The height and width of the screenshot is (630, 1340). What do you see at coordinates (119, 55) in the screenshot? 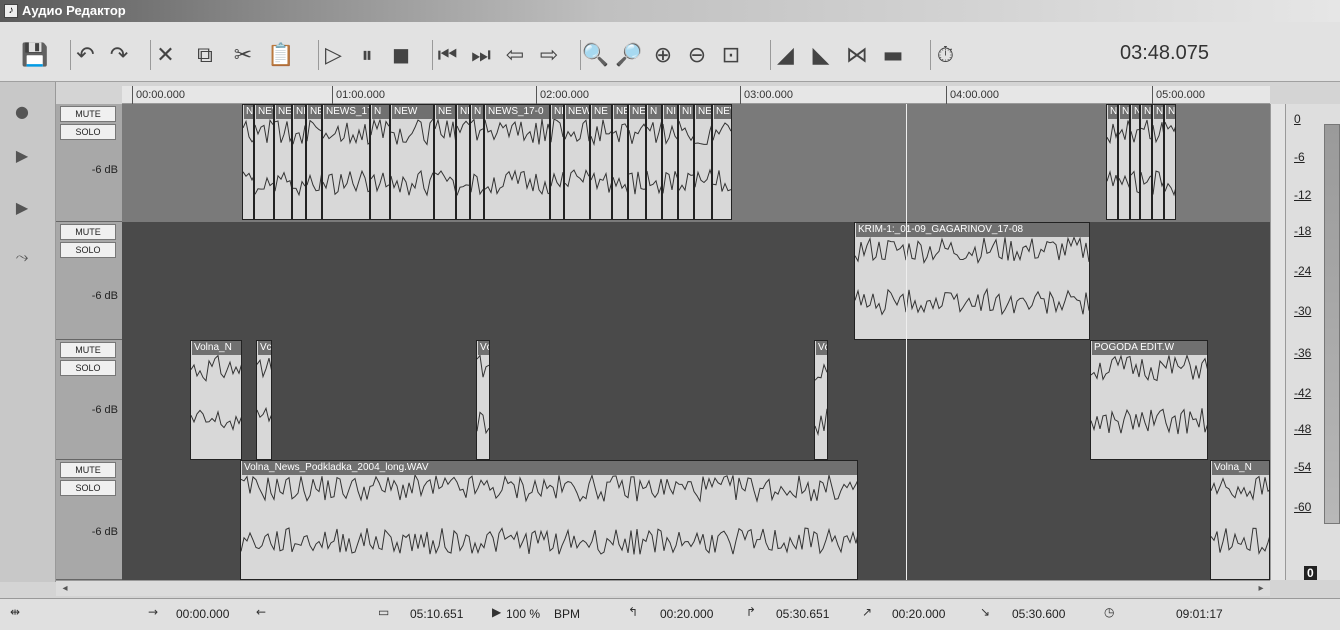
I see `redo-icon: ↷` at bounding box center [119, 55].